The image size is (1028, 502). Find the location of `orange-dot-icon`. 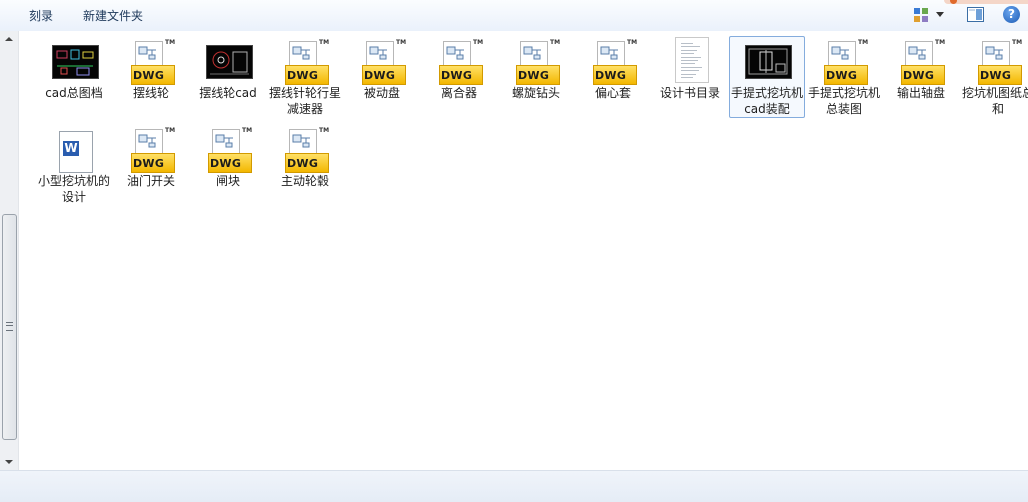

orange-dot-icon is located at coordinates (953, 2).